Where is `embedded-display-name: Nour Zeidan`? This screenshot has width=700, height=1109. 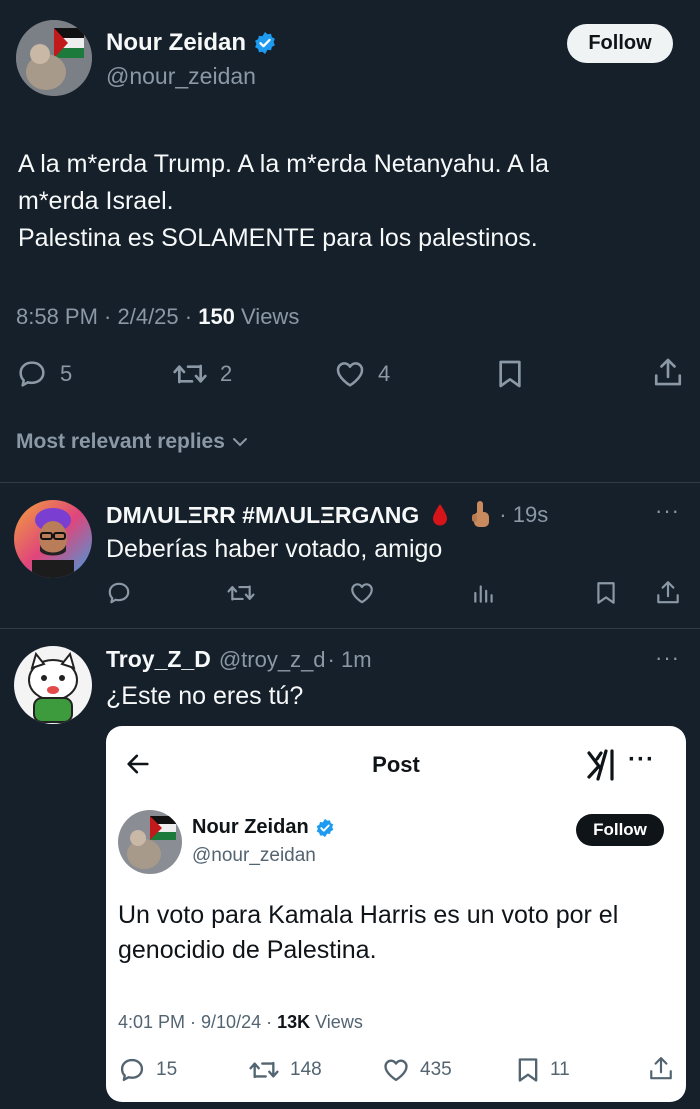
embedded-display-name: Nour Zeidan is located at coordinates (250, 827).